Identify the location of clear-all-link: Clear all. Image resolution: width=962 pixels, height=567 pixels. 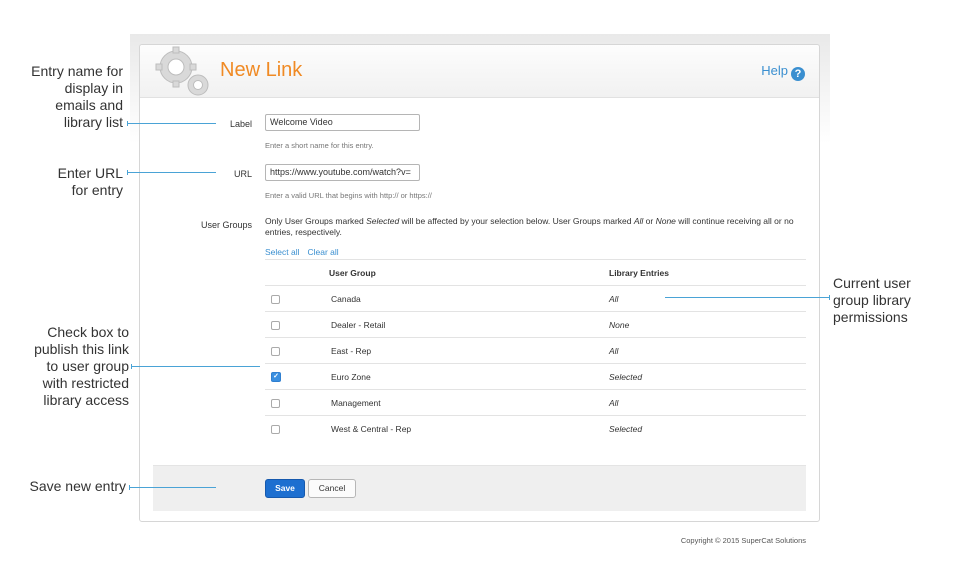
(323, 252).